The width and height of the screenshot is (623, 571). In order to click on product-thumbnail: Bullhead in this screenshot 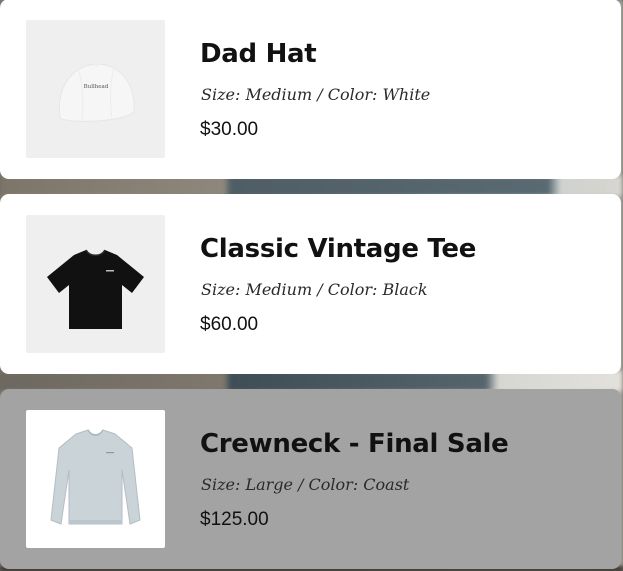, I will do `click(95, 89)`.